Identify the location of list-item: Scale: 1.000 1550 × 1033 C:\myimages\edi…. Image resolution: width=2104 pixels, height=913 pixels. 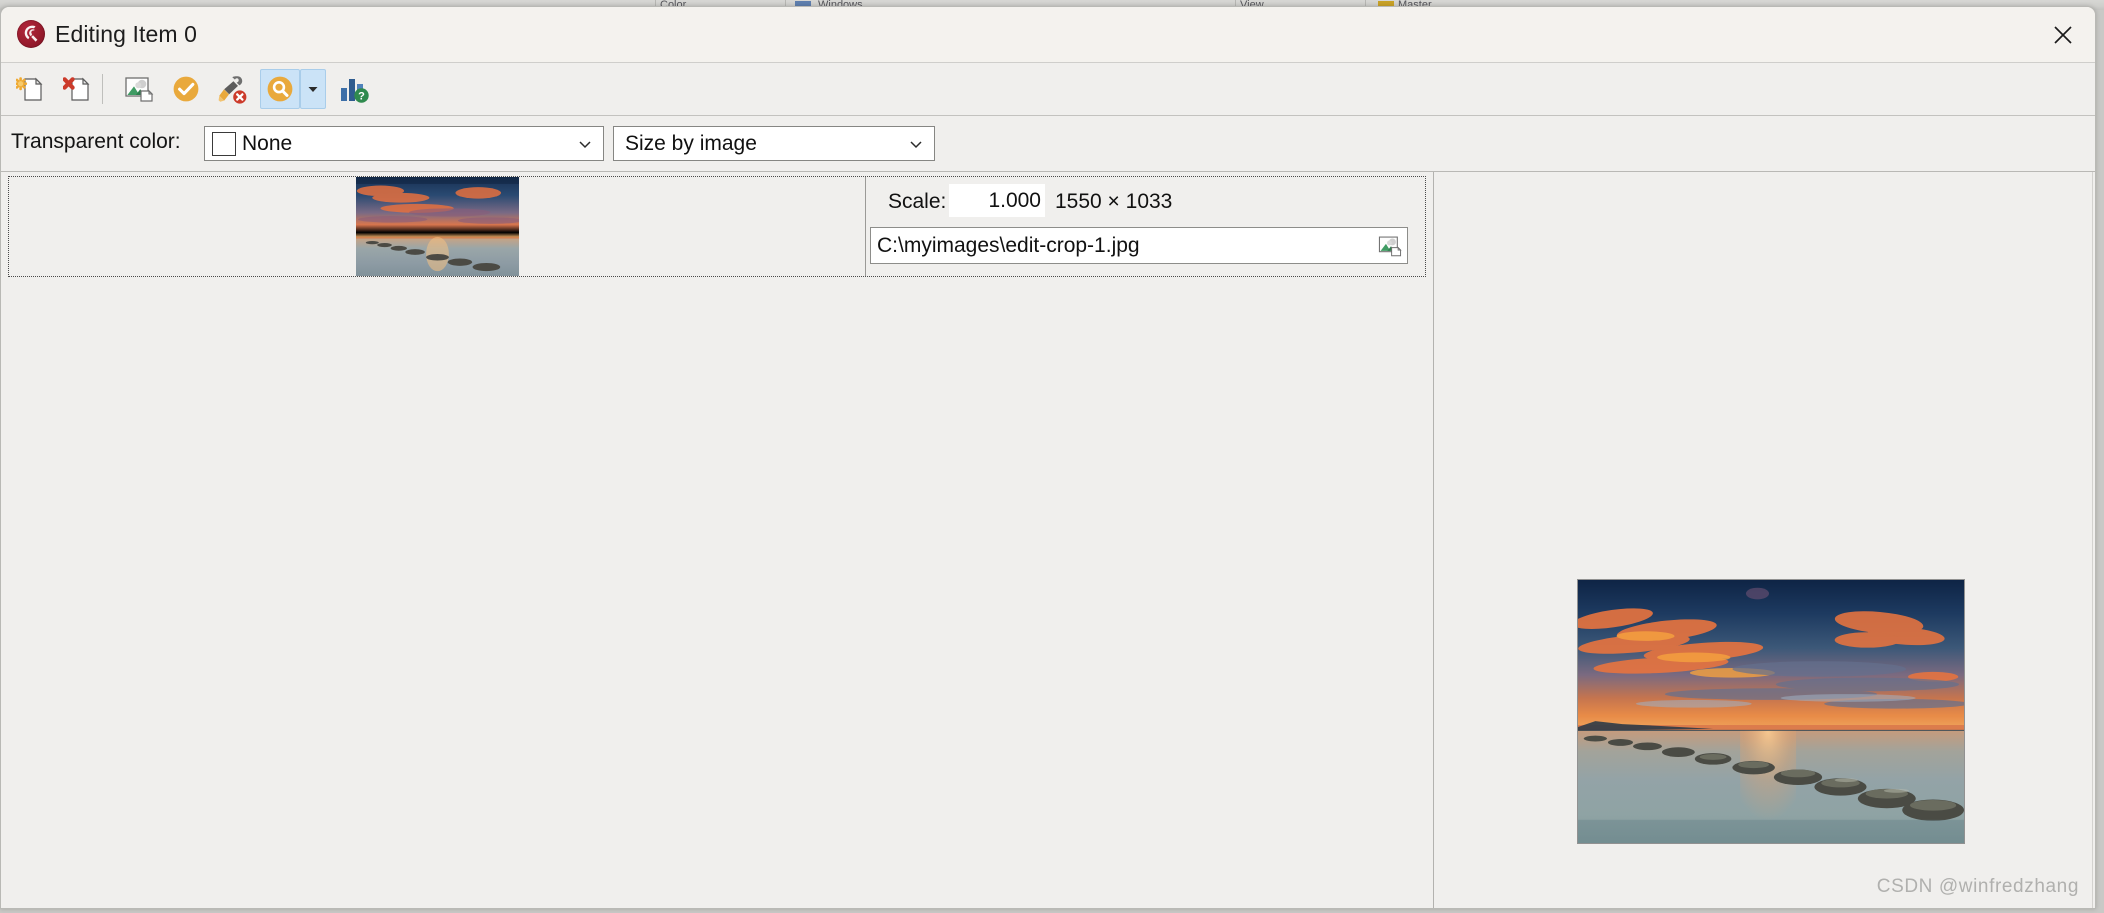
(717, 226).